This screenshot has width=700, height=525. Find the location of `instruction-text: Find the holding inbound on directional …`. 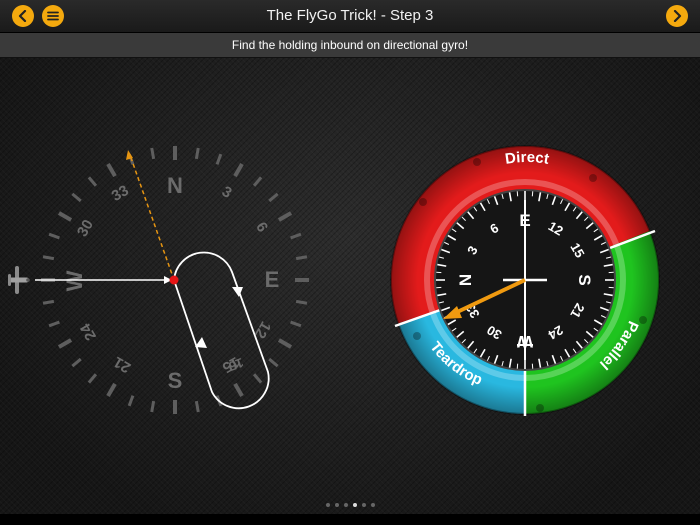

instruction-text: Find the holding inbound on directional … is located at coordinates (350, 45).